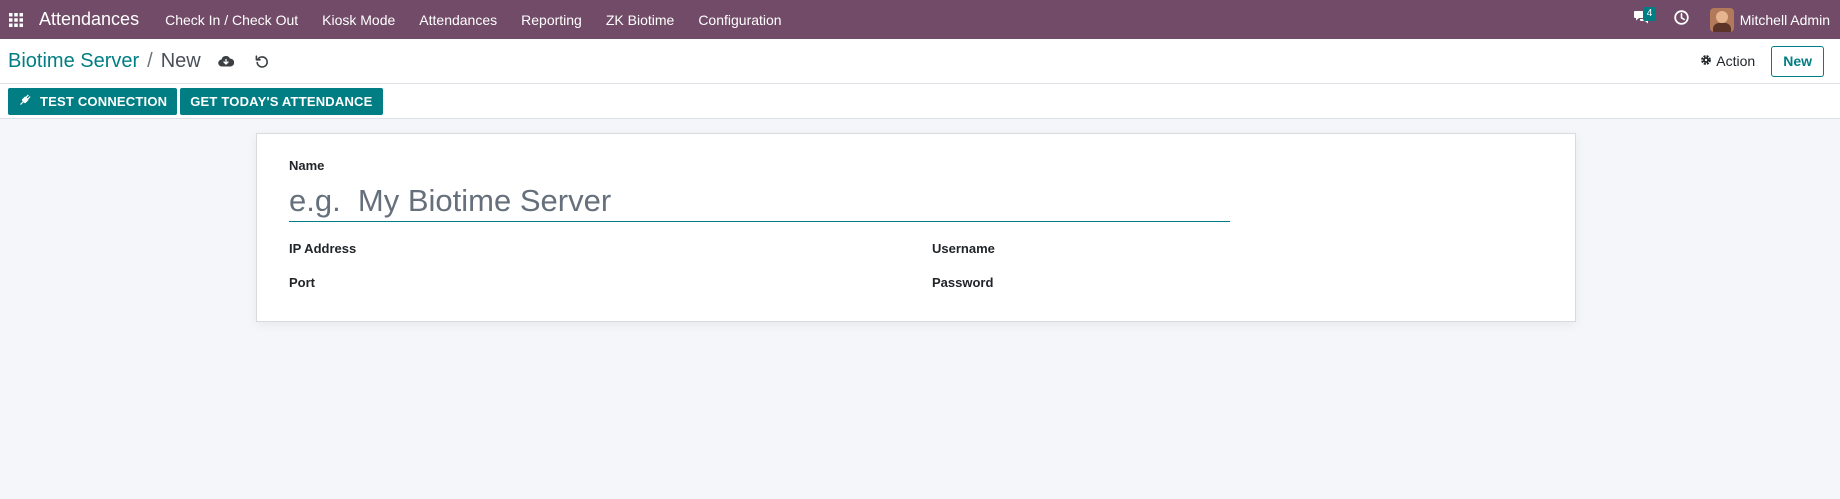 The image size is (1840, 499). I want to click on activities-button, so click(1682, 19).